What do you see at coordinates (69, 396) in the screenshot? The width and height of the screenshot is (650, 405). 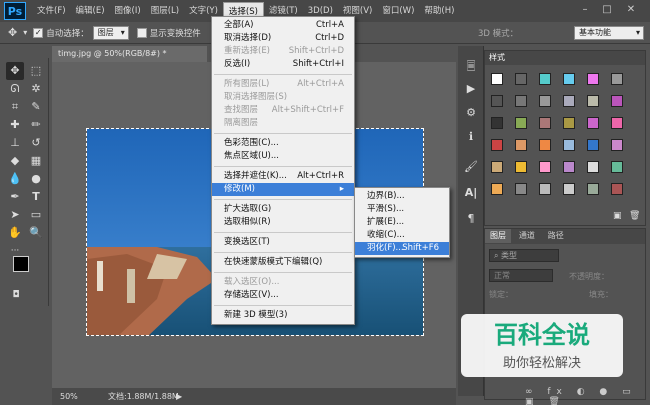 I see `zoom-level: 50%` at bounding box center [69, 396].